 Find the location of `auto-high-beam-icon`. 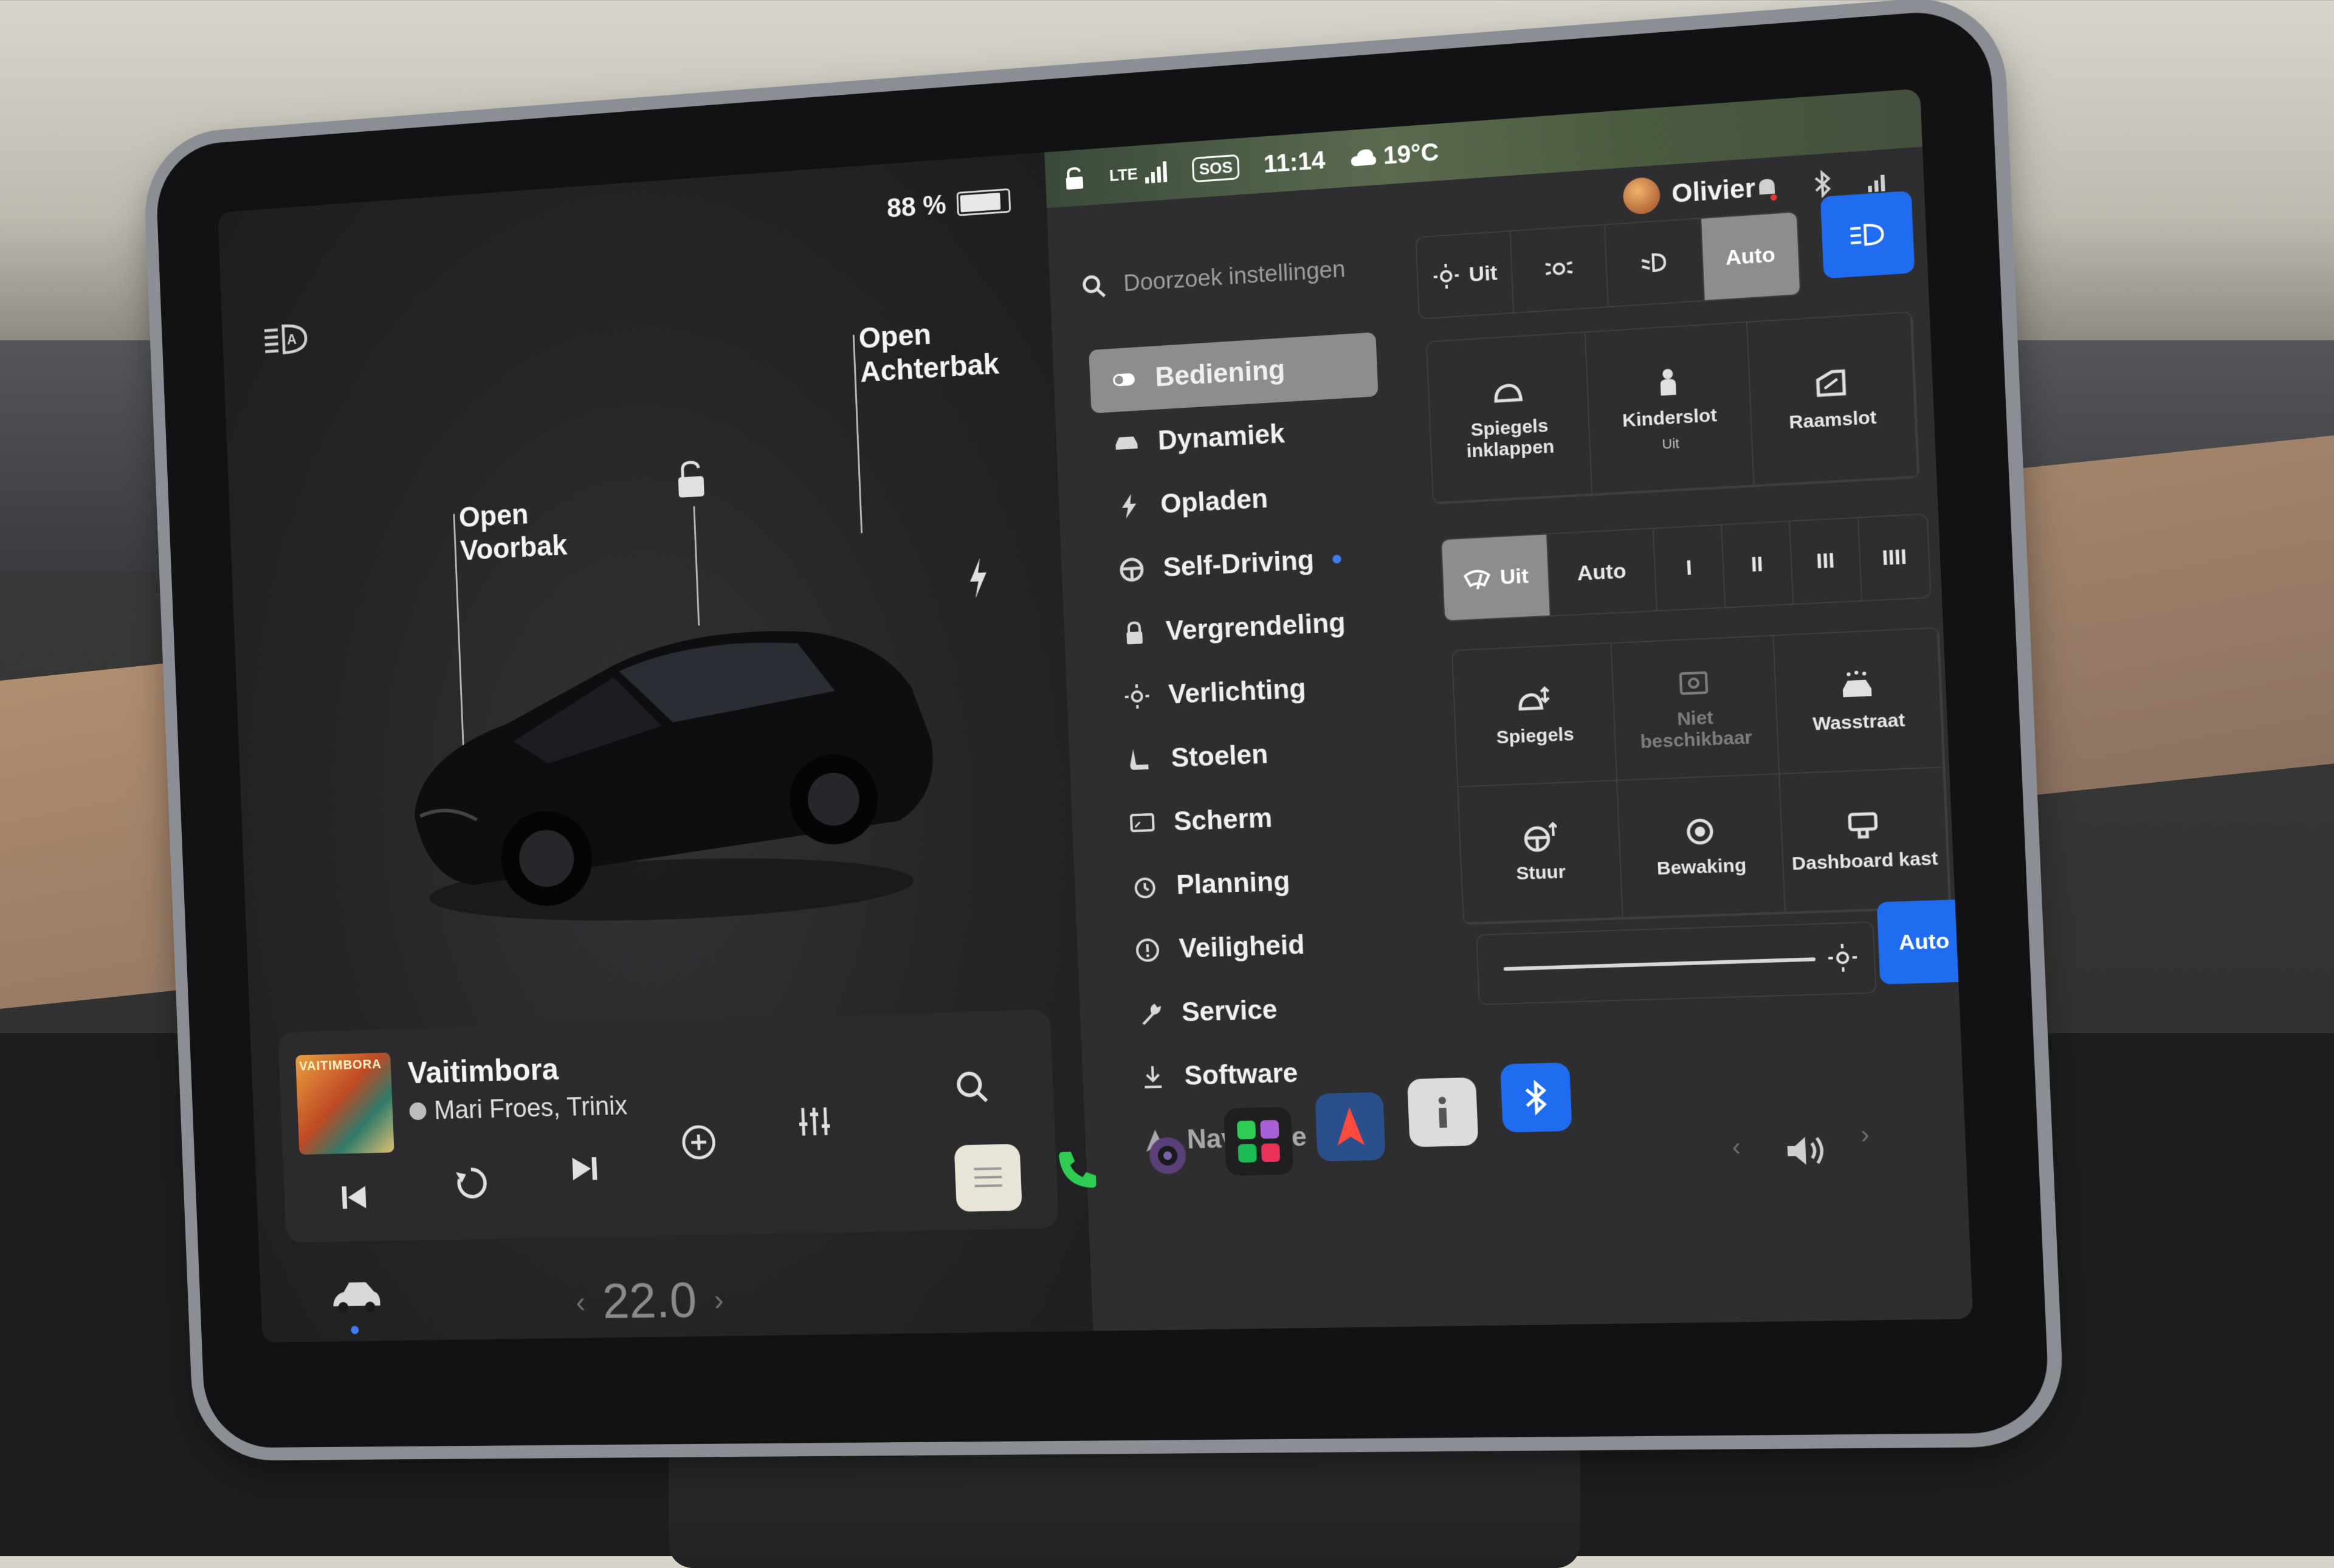

auto-high-beam-icon is located at coordinates (1867, 235).